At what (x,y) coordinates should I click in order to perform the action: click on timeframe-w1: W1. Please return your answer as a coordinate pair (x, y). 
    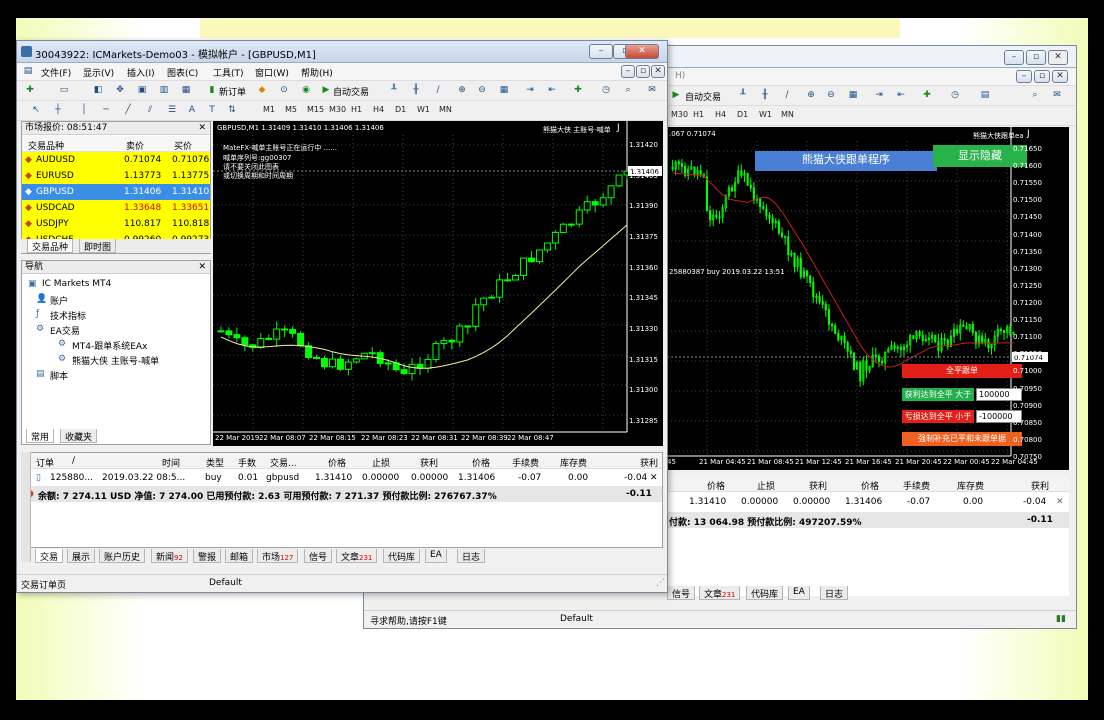
    Looking at the image, I should click on (423, 109).